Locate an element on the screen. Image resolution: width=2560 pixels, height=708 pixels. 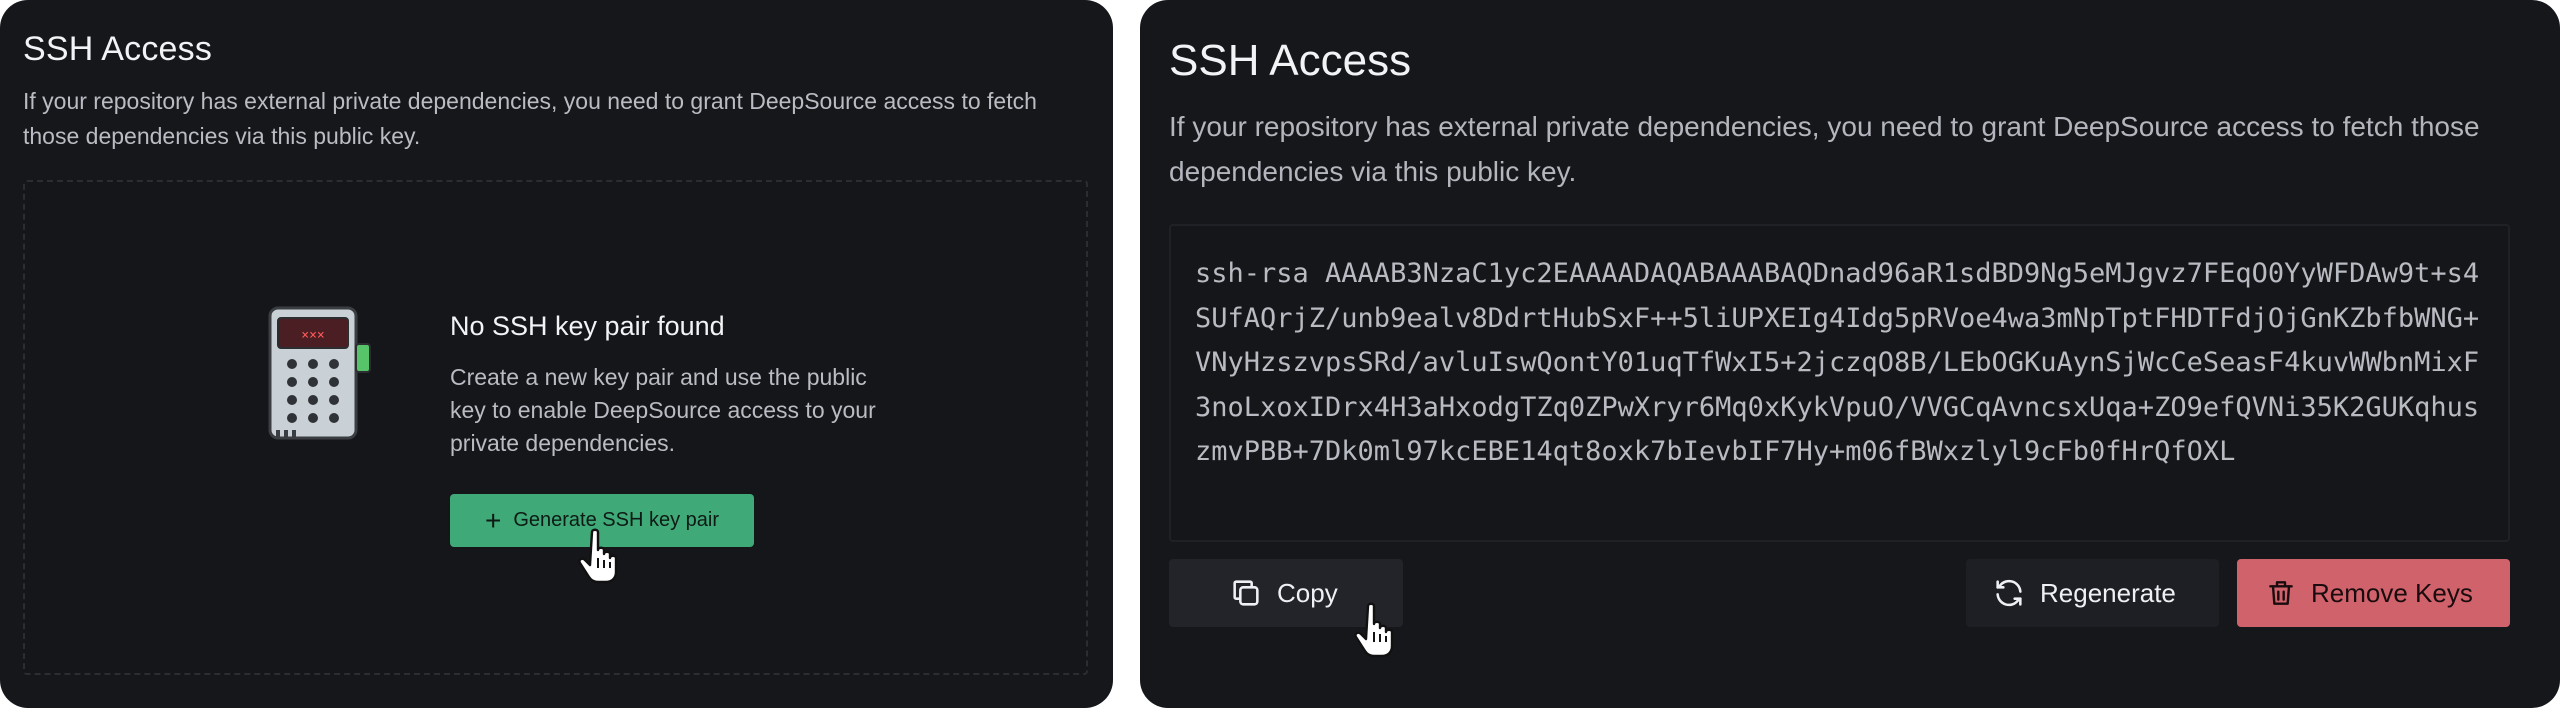
copy-button-label: Copy is located at coordinates (1307, 592).